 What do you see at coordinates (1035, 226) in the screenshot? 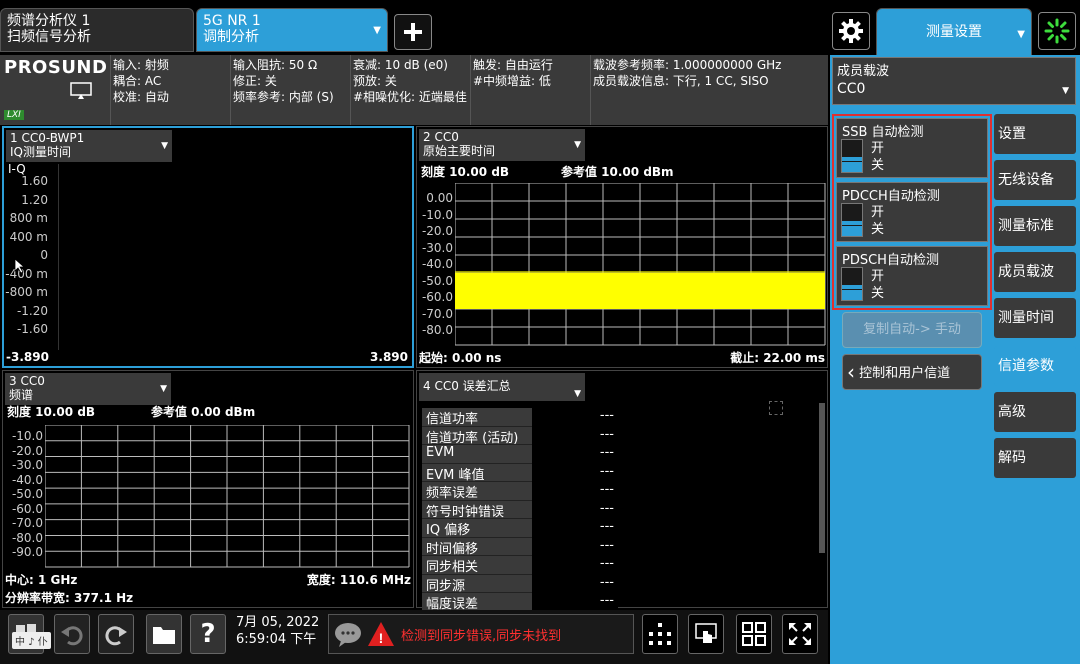
I see `side-menu-standard: 测量标准` at bounding box center [1035, 226].